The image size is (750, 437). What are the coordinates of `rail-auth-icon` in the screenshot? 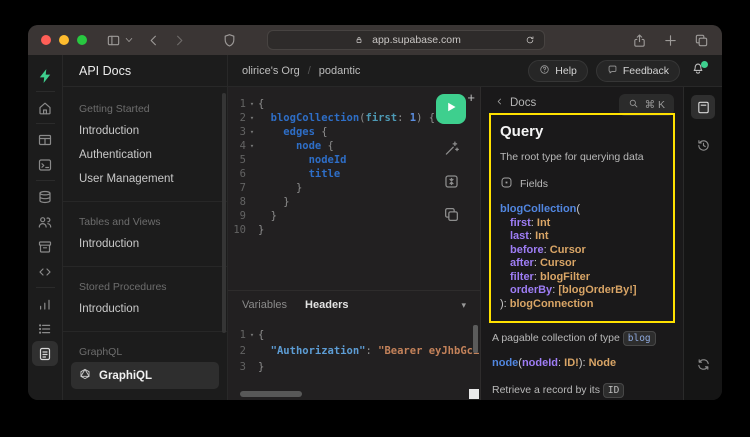 It's located at (45, 221).